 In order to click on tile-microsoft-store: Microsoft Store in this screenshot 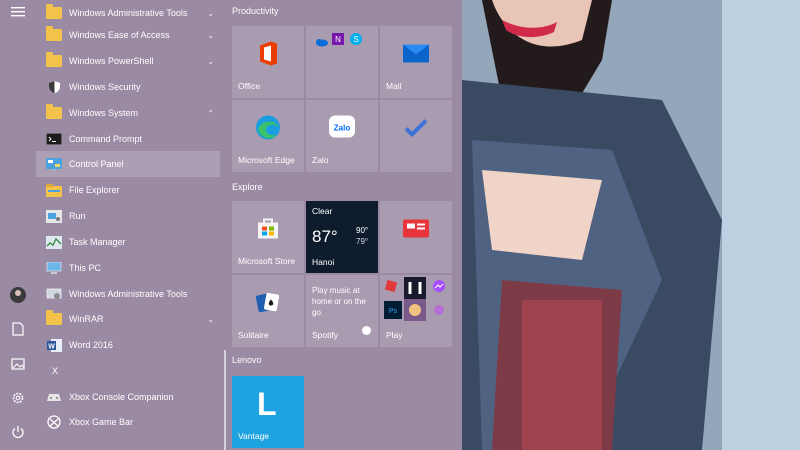, I will do `click(268, 237)`.